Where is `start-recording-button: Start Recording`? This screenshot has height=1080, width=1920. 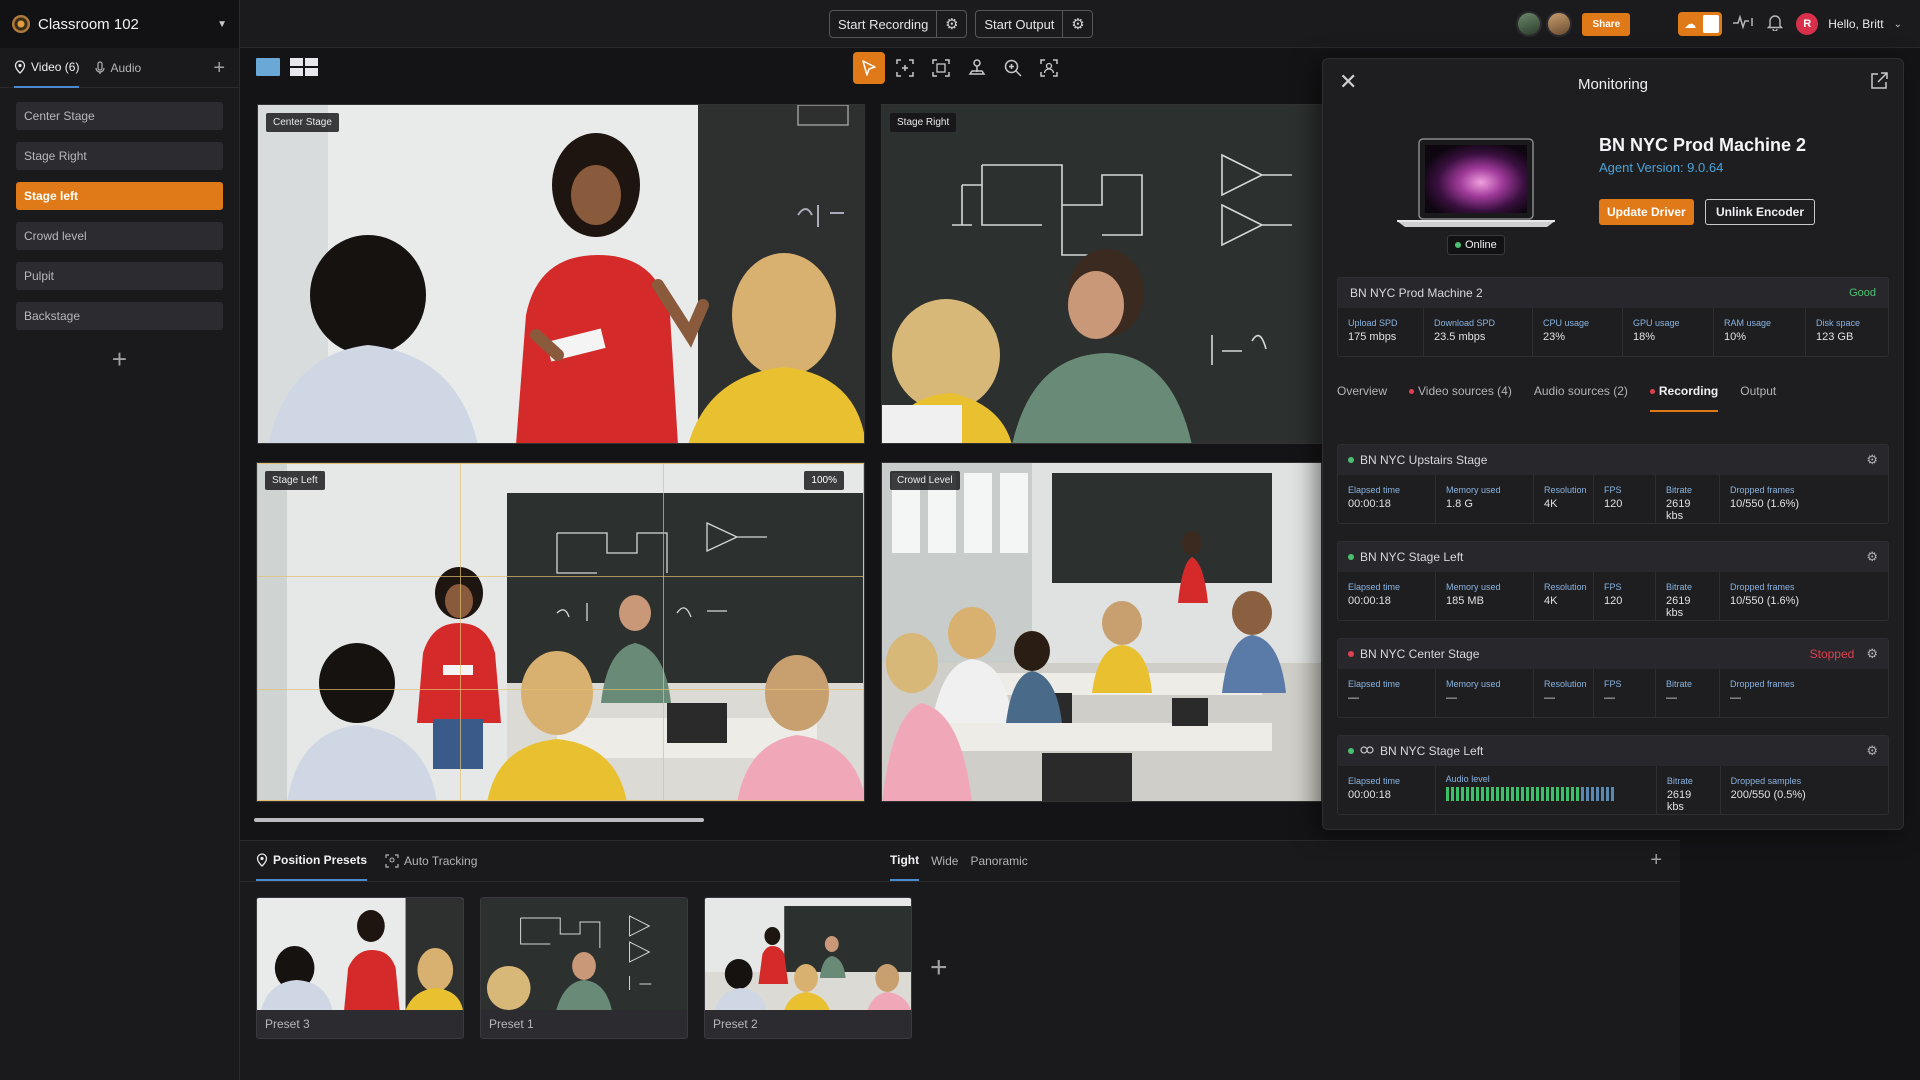
start-recording-button: Start Recording is located at coordinates (883, 24).